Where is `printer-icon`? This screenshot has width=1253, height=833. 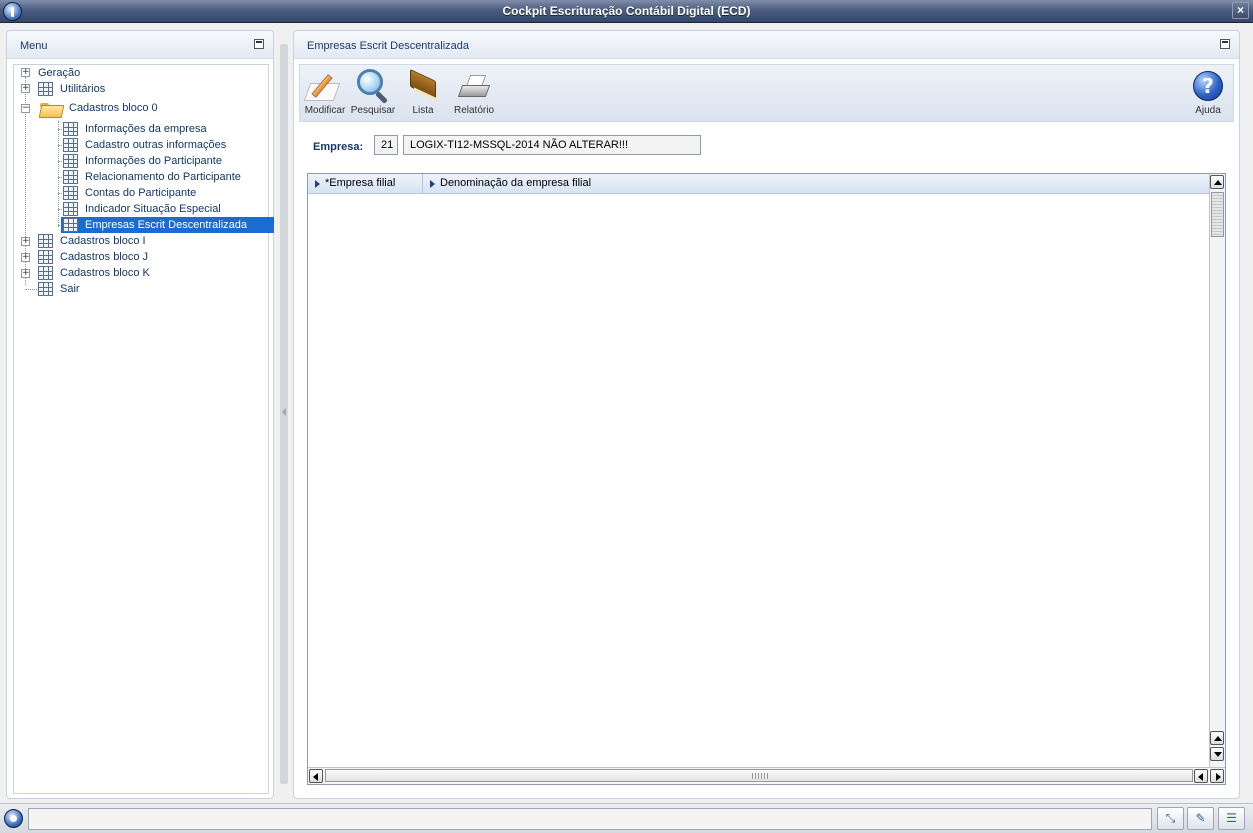 printer-icon is located at coordinates (474, 88).